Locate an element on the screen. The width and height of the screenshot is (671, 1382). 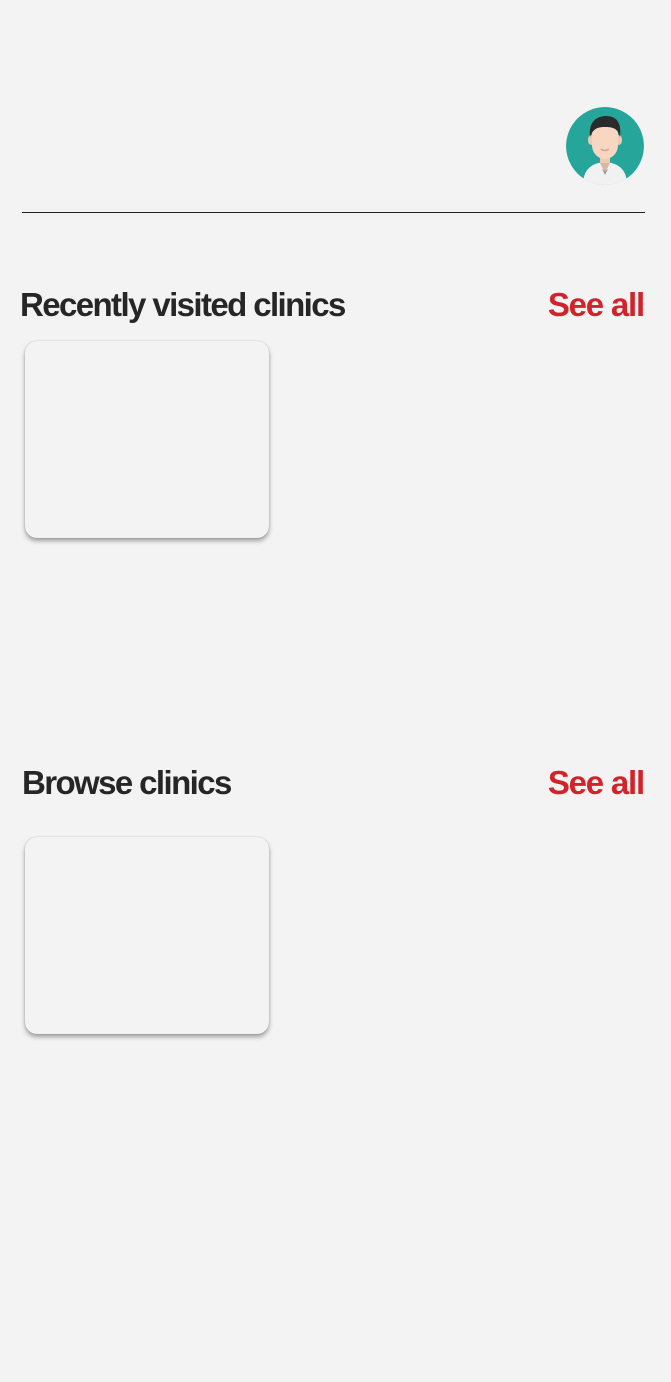
browse-clinic-card is located at coordinates (147, 935).